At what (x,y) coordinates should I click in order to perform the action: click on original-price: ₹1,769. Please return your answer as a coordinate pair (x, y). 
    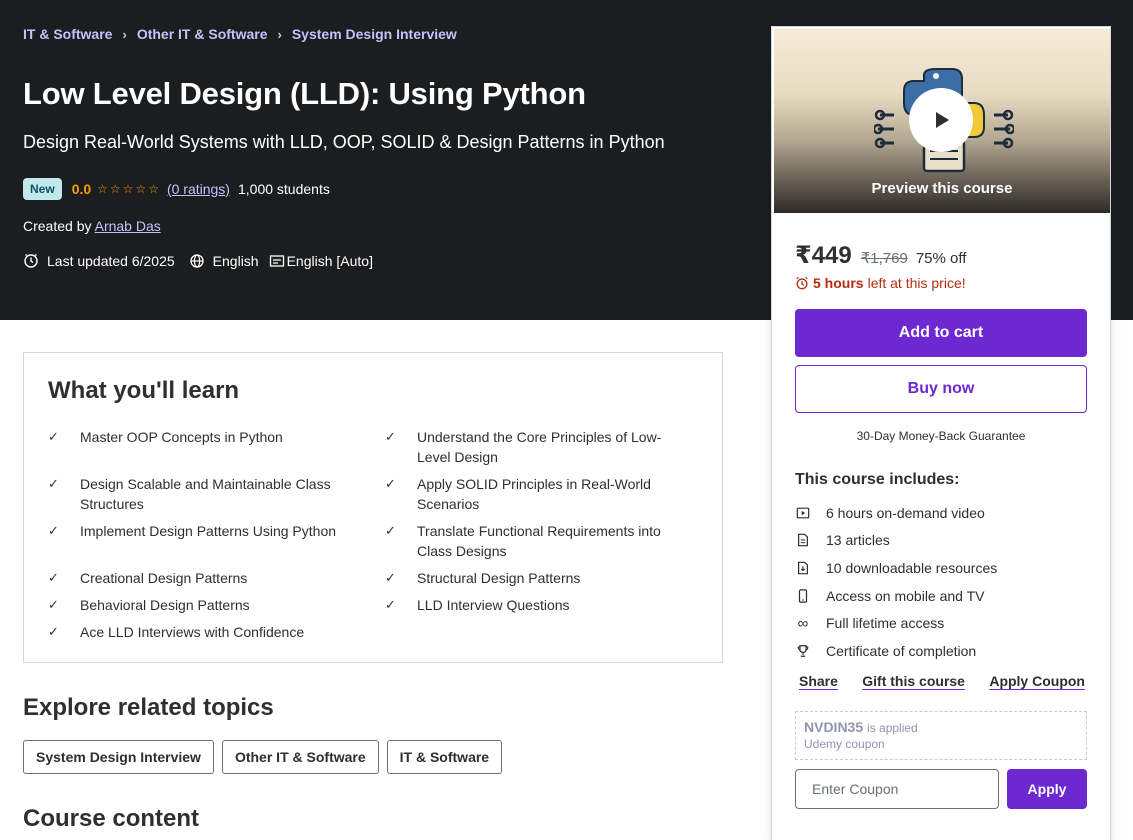
    Looking at the image, I should click on (884, 258).